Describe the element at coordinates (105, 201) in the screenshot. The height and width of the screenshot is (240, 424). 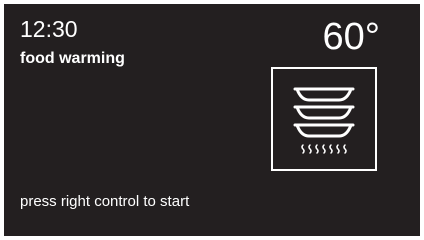
I see `start-hint: press right control to start` at that location.